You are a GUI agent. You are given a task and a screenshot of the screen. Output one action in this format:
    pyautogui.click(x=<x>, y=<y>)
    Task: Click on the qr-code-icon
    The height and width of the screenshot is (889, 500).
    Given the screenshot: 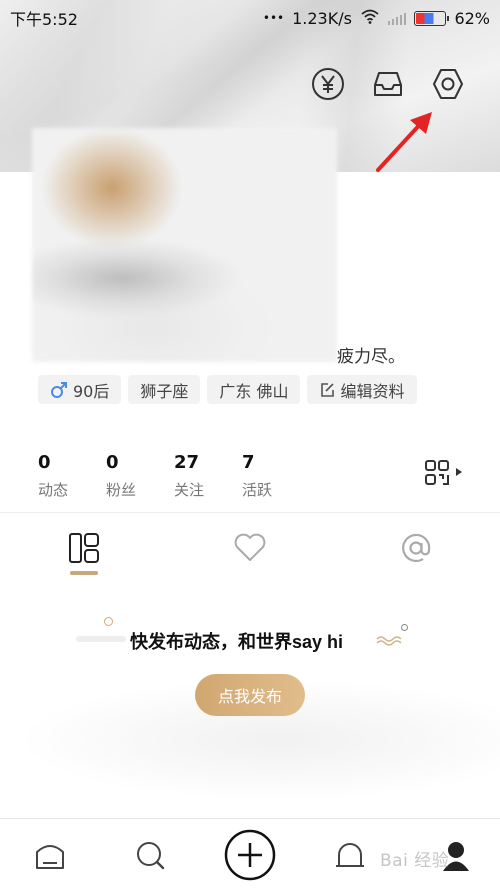 What is the action you would take?
    pyautogui.click(x=444, y=475)
    